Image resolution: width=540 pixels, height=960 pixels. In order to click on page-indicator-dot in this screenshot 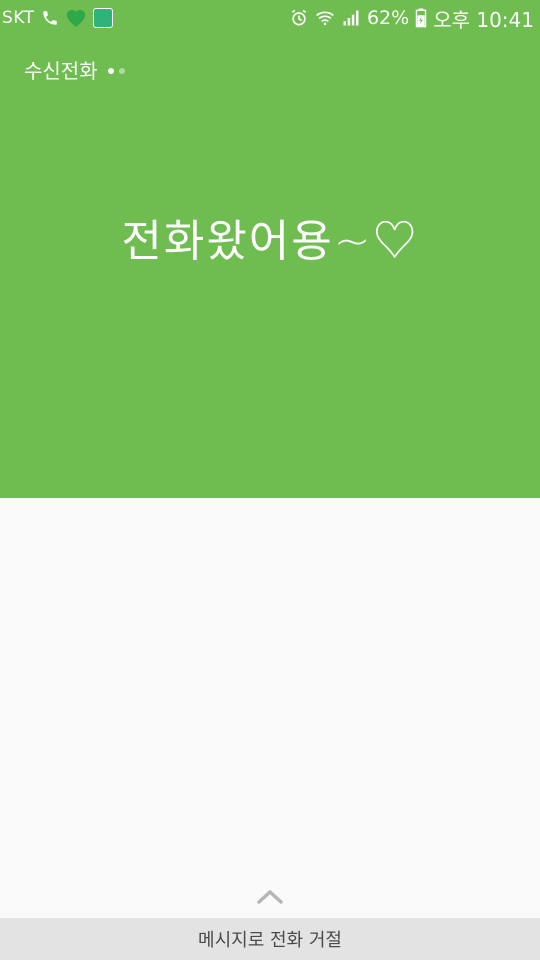, I will do `click(121, 70)`.